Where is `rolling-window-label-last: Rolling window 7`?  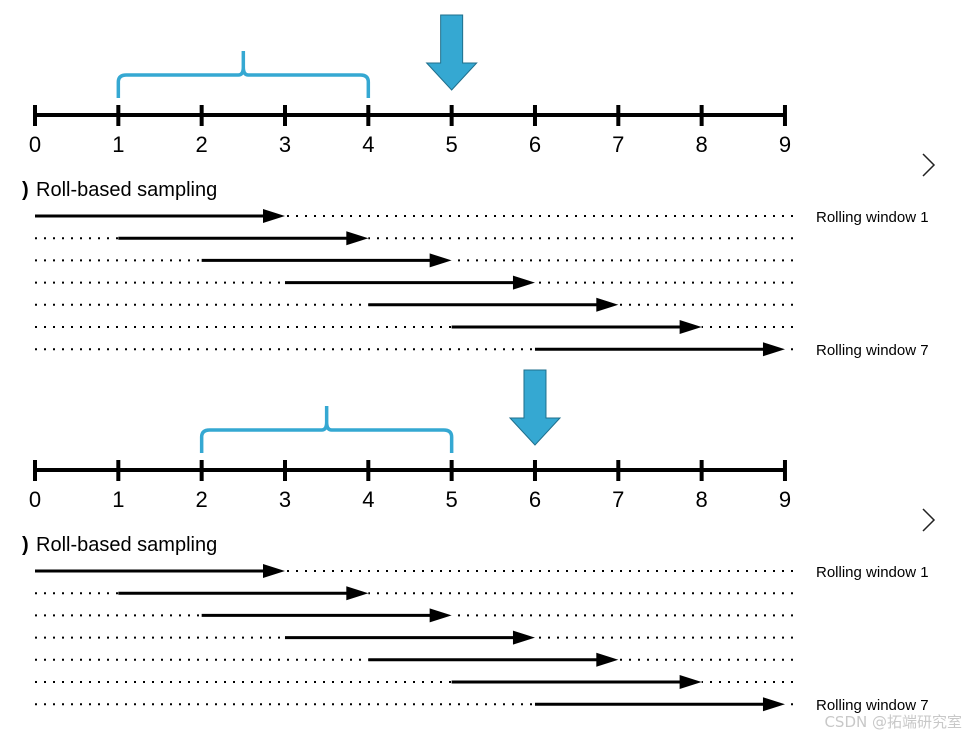
rolling-window-label-last: Rolling window 7 is located at coordinates (872, 350).